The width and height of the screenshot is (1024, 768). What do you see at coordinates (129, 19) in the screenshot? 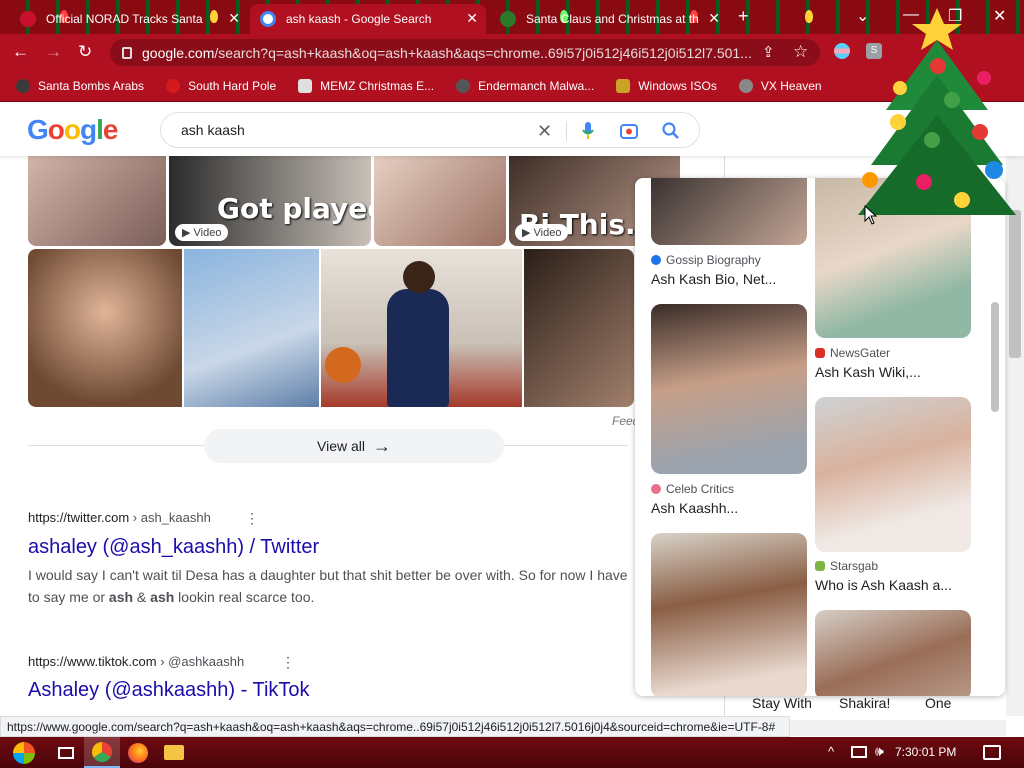
I see `tab-norad: Official NORAD Tracks Santa ✕` at bounding box center [129, 19].